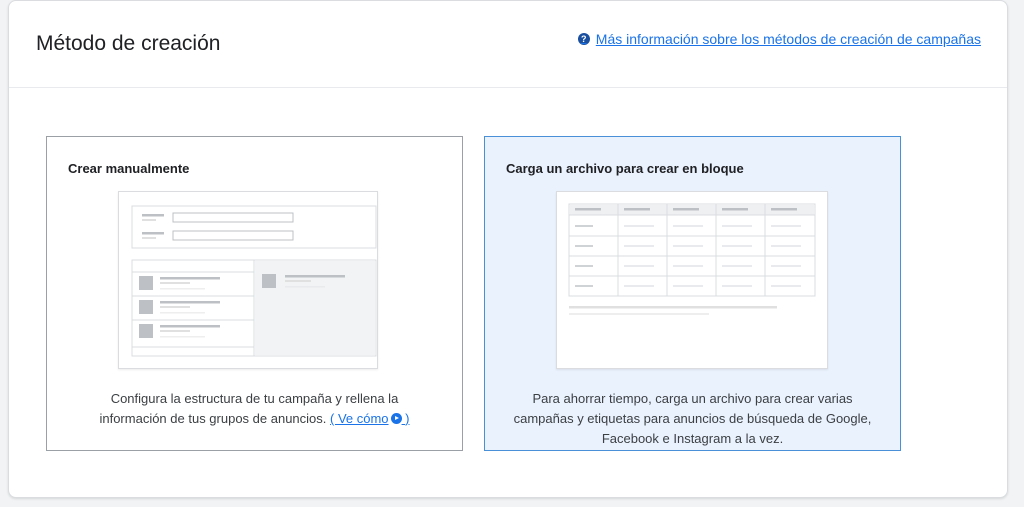  I want to click on see-how-link: ( Ve cómo ), so click(370, 418).